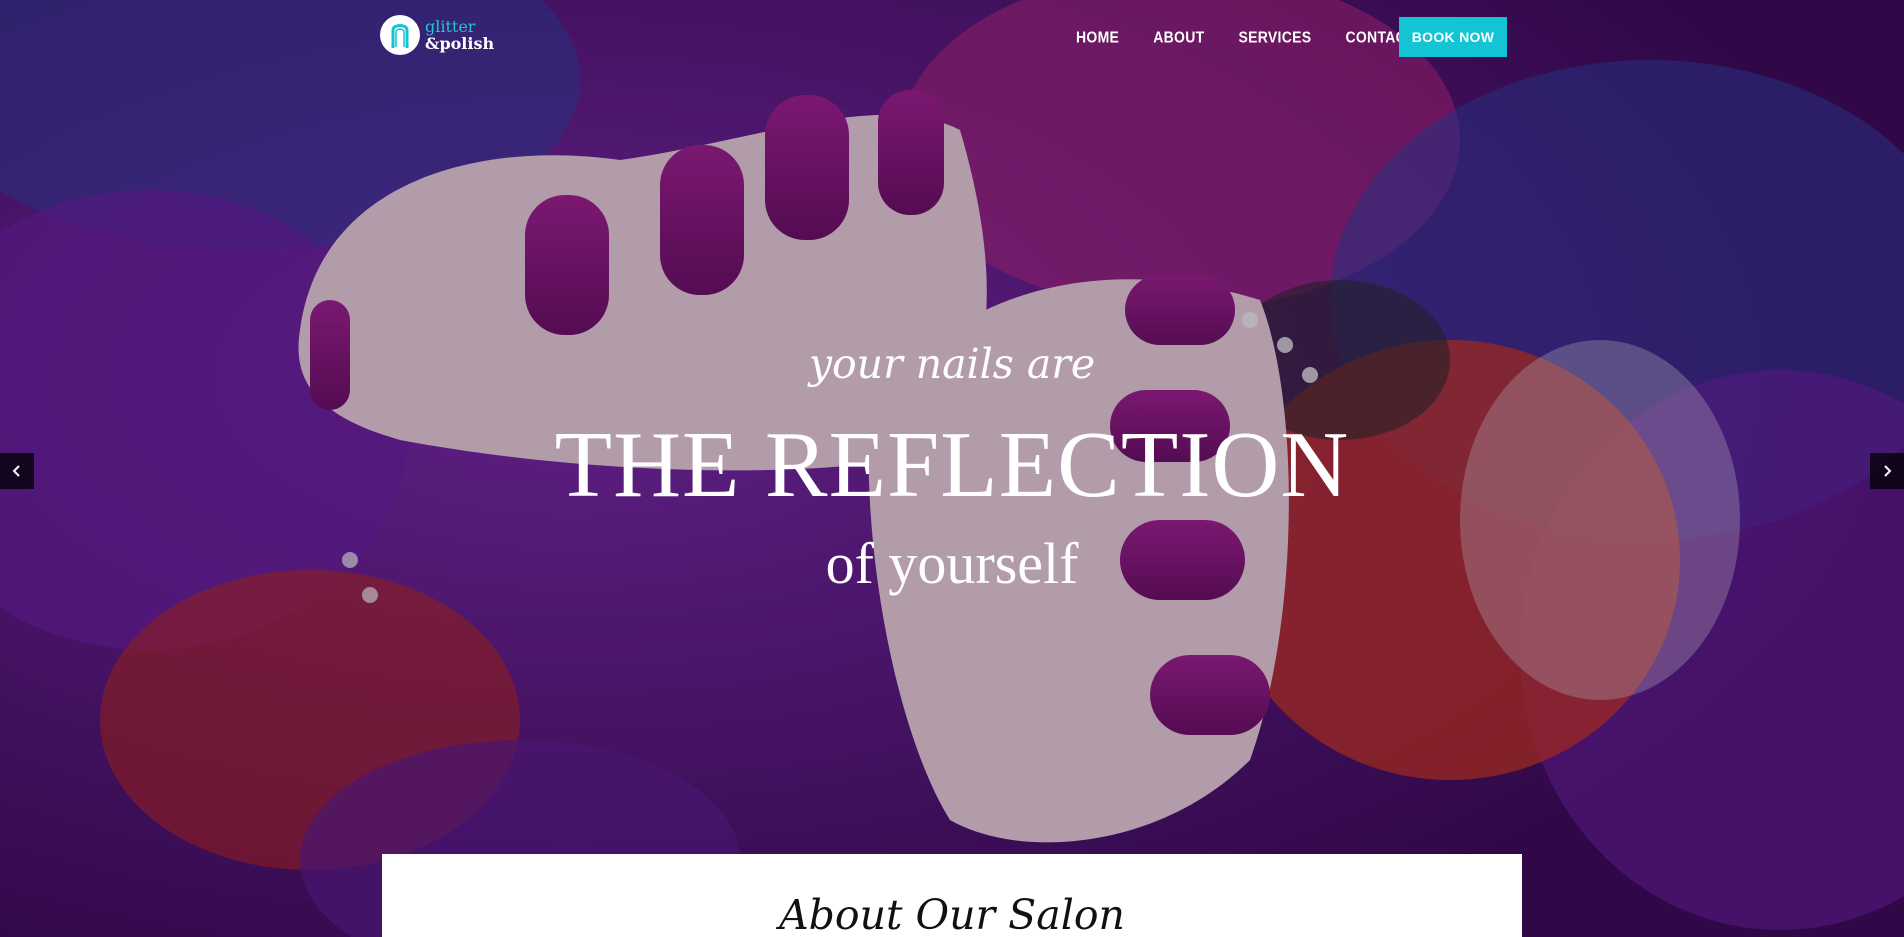 This screenshot has width=1904, height=937. What do you see at coordinates (952, 364) in the screenshot?
I see `hero-subtitle: your nails are` at bounding box center [952, 364].